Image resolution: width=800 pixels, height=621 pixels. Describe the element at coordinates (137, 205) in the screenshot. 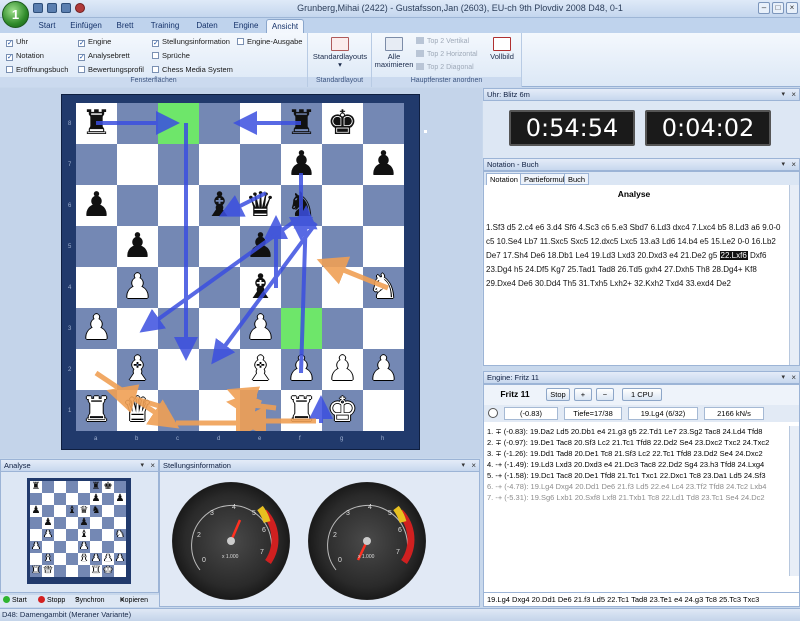

I see `square-b6` at that location.